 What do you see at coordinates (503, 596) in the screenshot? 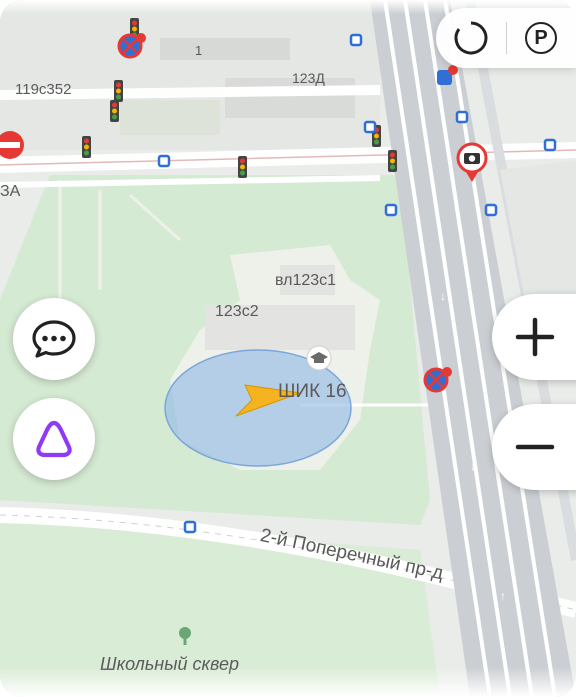
I see `lane-arrow: ↑` at bounding box center [503, 596].